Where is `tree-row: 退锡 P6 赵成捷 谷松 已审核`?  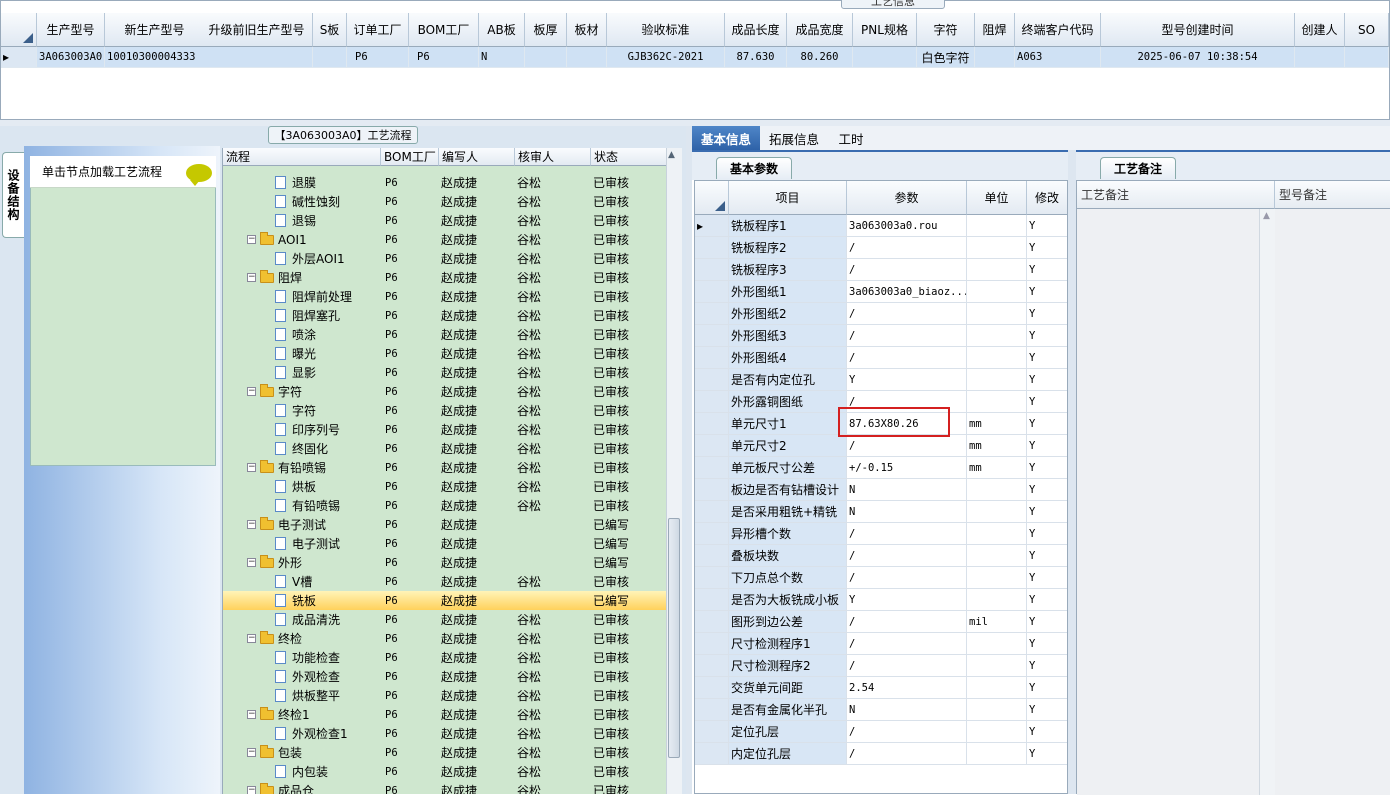
tree-row: 退锡 P6 赵成捷 谷松 已审核 is located at coordinates (444, 220).